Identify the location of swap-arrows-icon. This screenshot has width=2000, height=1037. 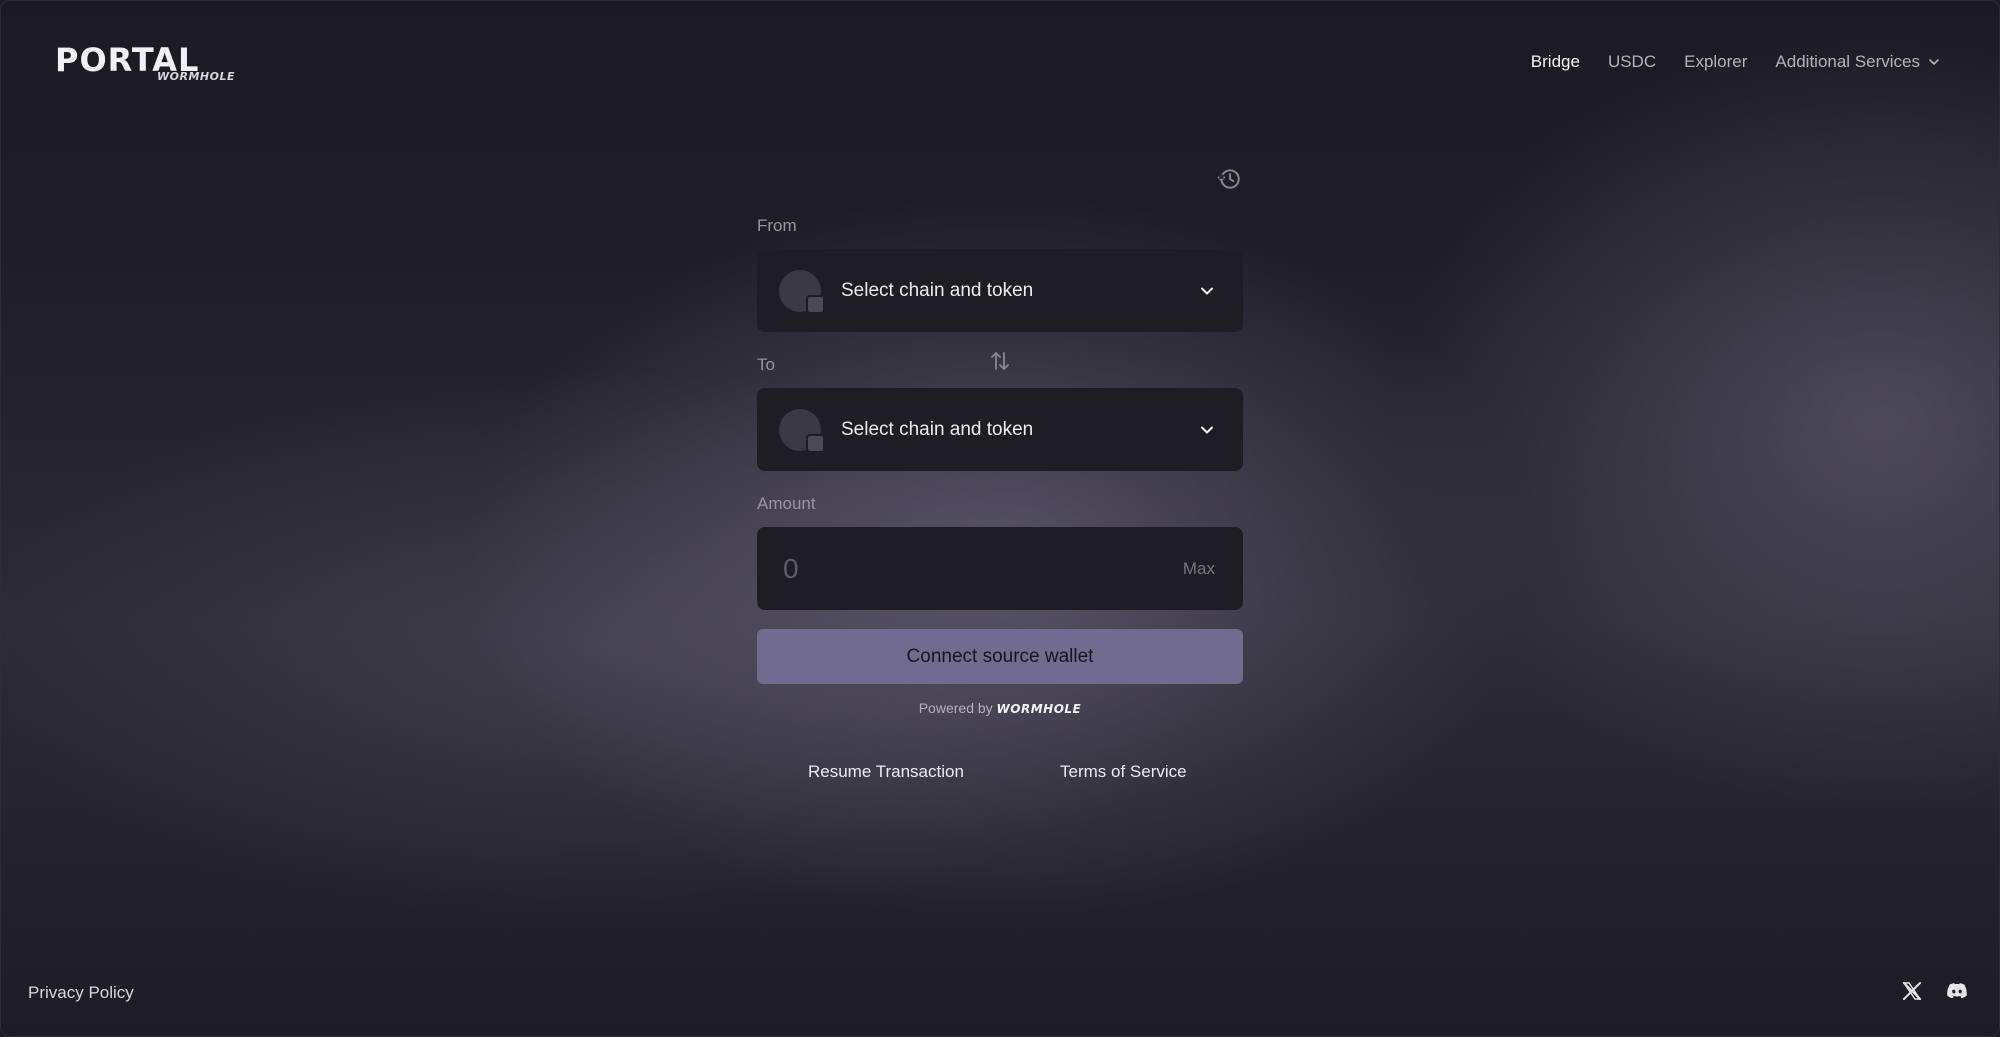
(1000, 361).